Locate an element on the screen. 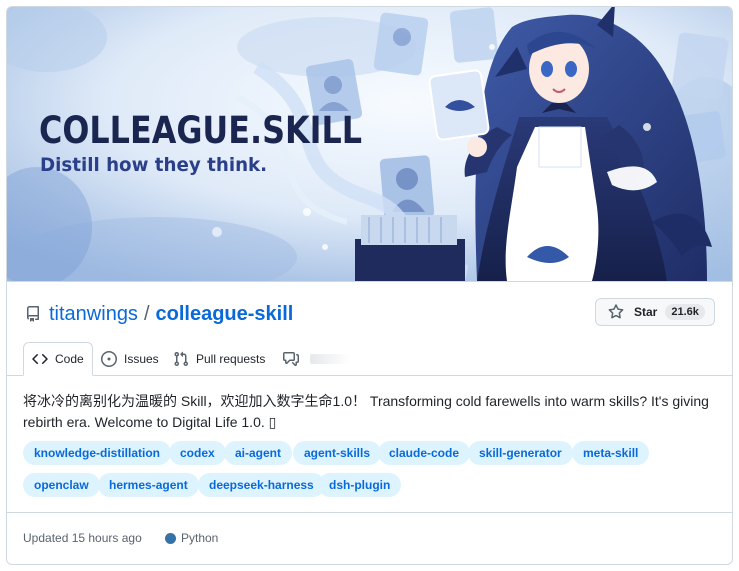 The image size is (739, 571). repo-icon is located at coordinates (32, 314).